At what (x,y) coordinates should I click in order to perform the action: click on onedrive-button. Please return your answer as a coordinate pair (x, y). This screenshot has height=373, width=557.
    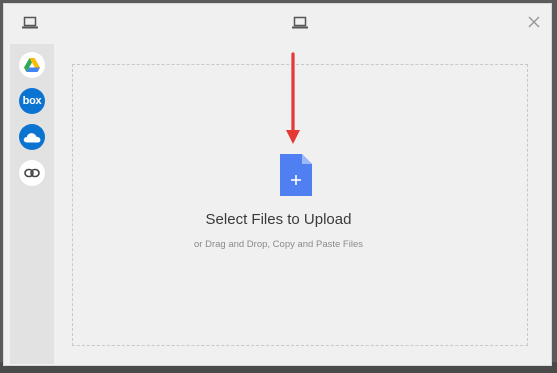
    Looking at the image, I should click on (32, 137).